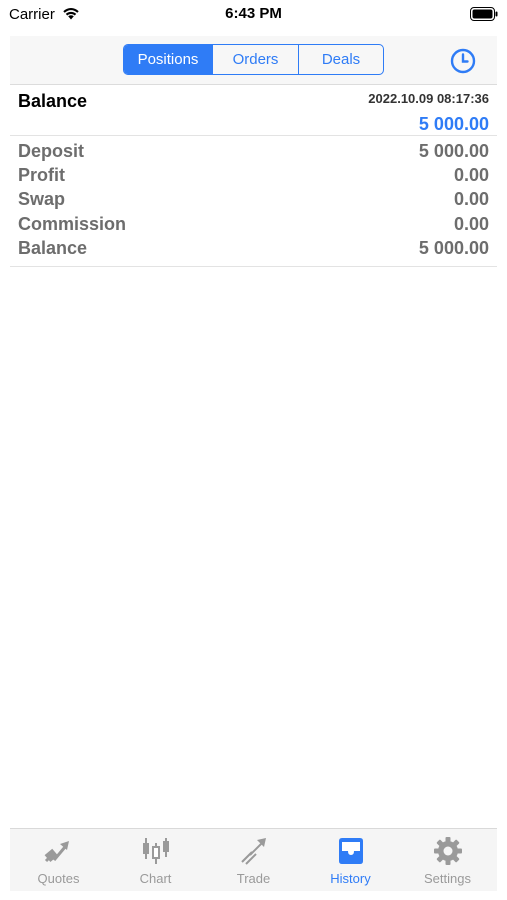 This screenshot has width=507, height=900. Describe the element at coordinates (453, 124) in the screenshot. I see `entry-amount: 5 000.00` at that location.